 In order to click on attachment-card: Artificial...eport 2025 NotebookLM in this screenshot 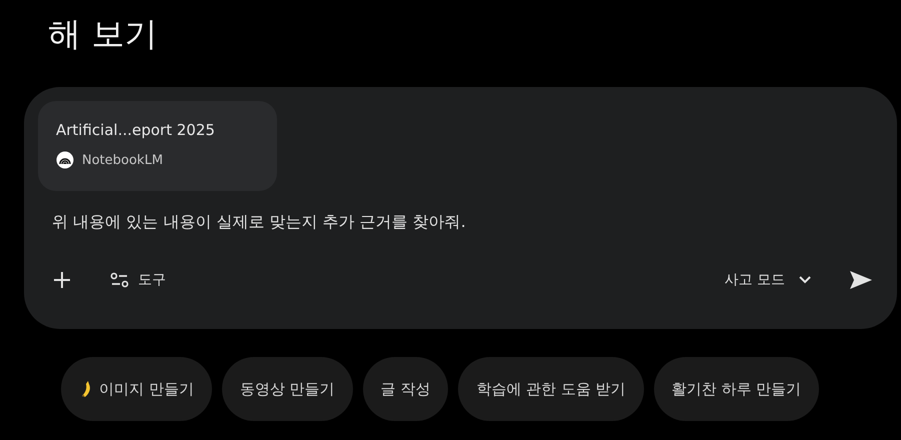, I will do `click(157, 146)`.